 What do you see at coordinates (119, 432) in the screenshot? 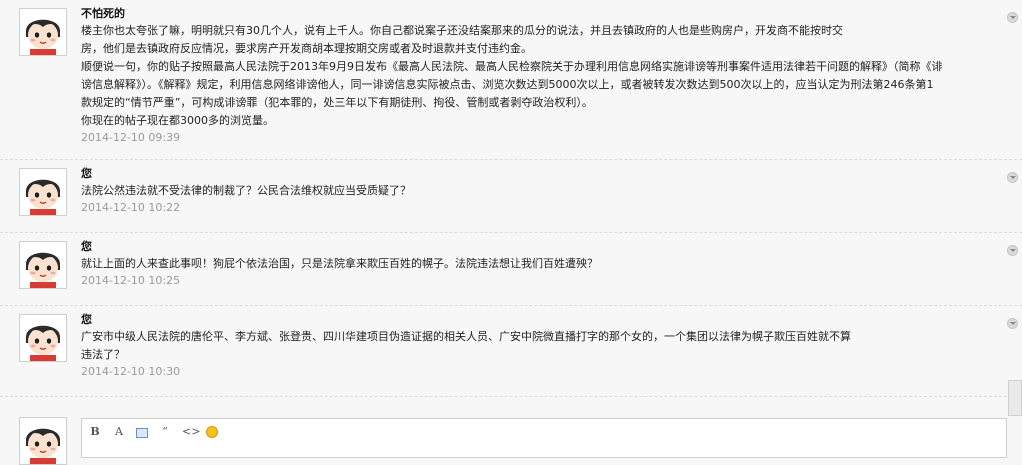
I see `font-button: A` at bounding box center [119, 432].